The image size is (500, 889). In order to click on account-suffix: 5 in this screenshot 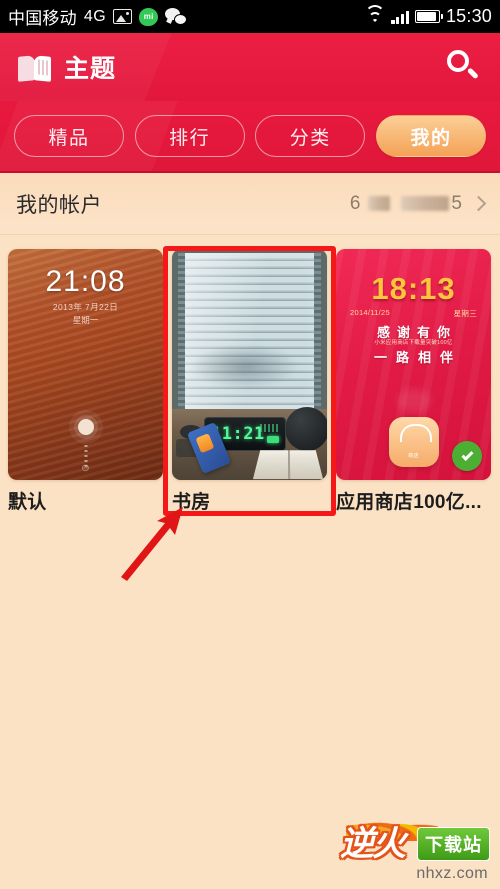, I will do `click(456, 203)`.